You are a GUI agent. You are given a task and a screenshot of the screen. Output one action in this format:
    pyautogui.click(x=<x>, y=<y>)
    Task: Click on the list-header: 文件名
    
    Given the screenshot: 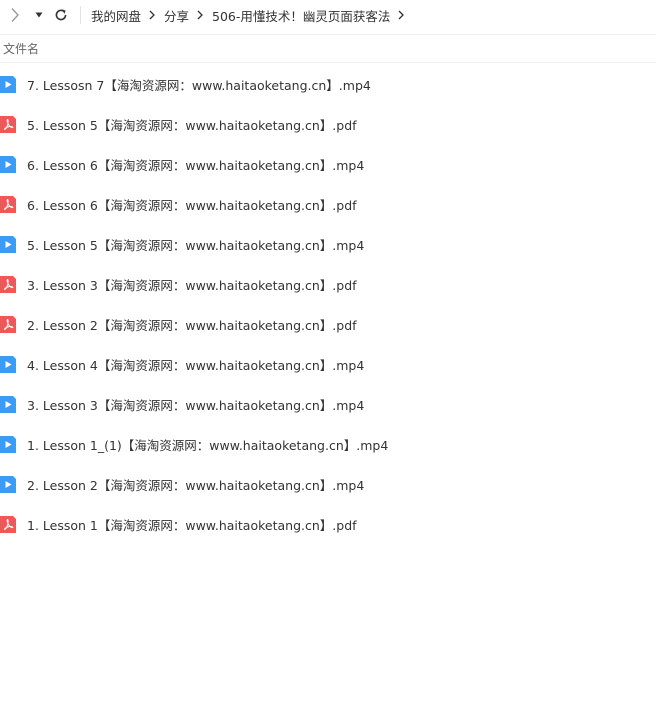 What is the action you would take?
    pyautogui.click(x=328, y=48)
    